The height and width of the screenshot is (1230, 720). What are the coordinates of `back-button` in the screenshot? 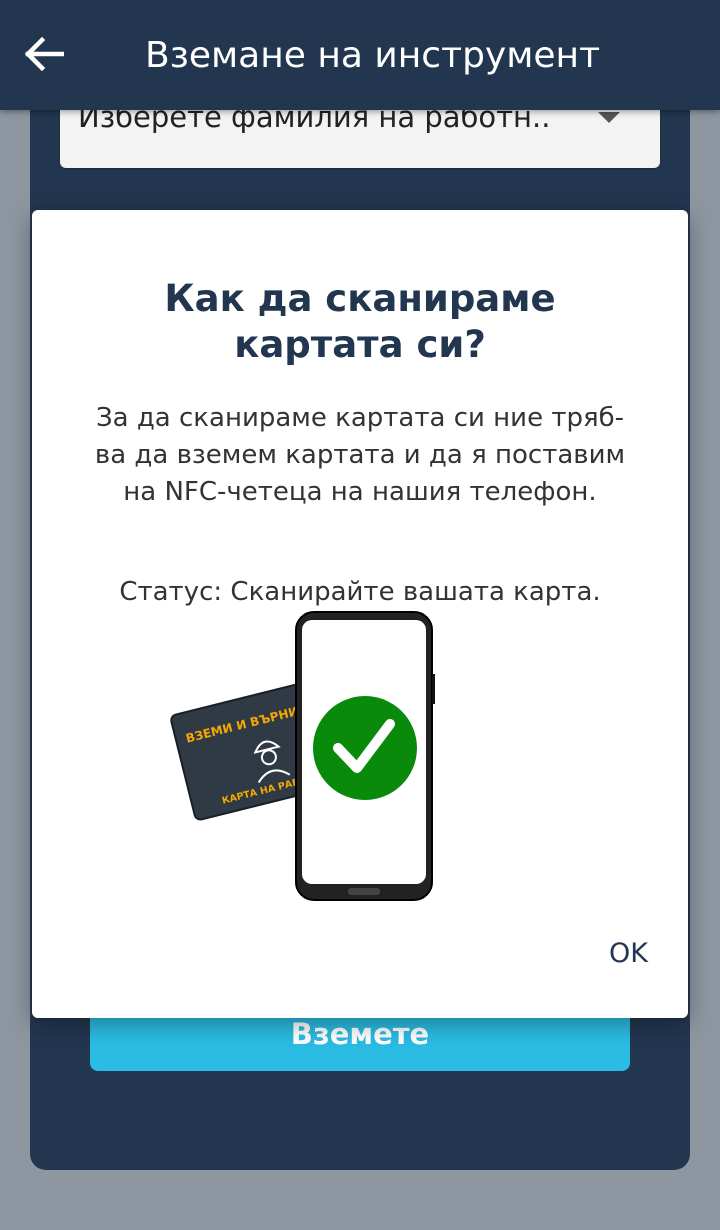 It's located at (44, 54).